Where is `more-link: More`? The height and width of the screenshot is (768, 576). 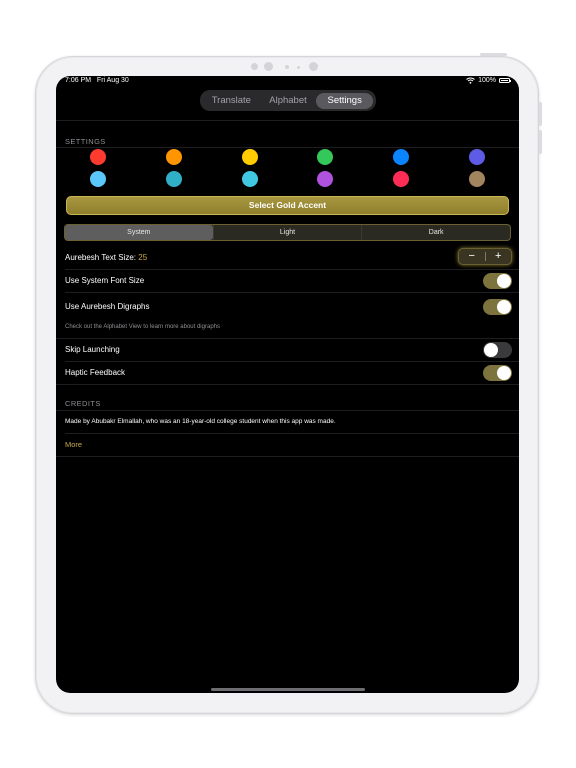
more-link: More is located at coordinates (73, 444).